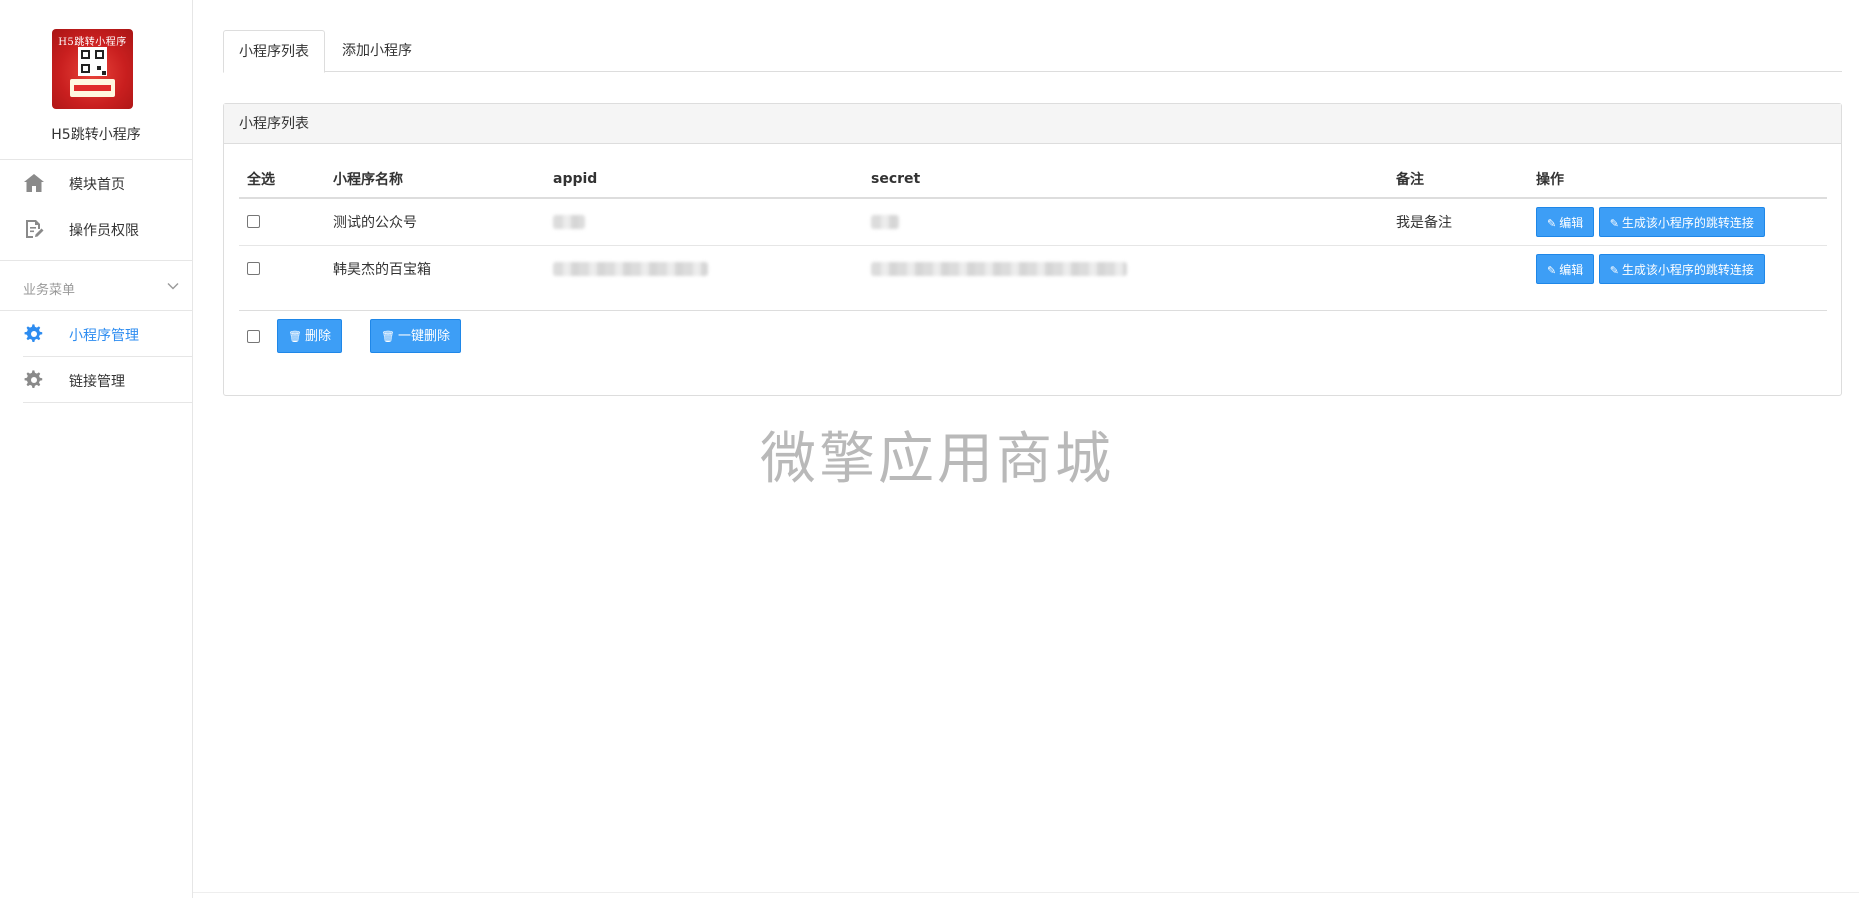  I want to click on sidebar-item-link-management: 链接管理, so click(107, 380).